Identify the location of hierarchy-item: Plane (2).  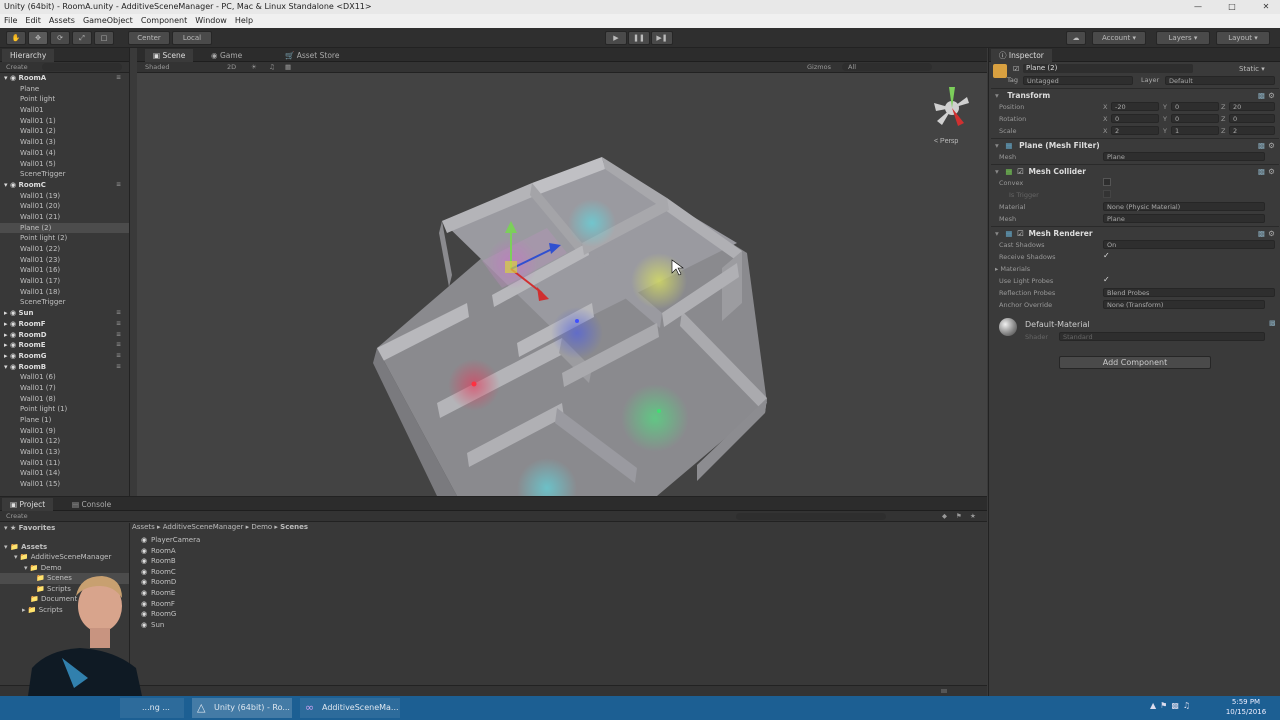
(64, 228).